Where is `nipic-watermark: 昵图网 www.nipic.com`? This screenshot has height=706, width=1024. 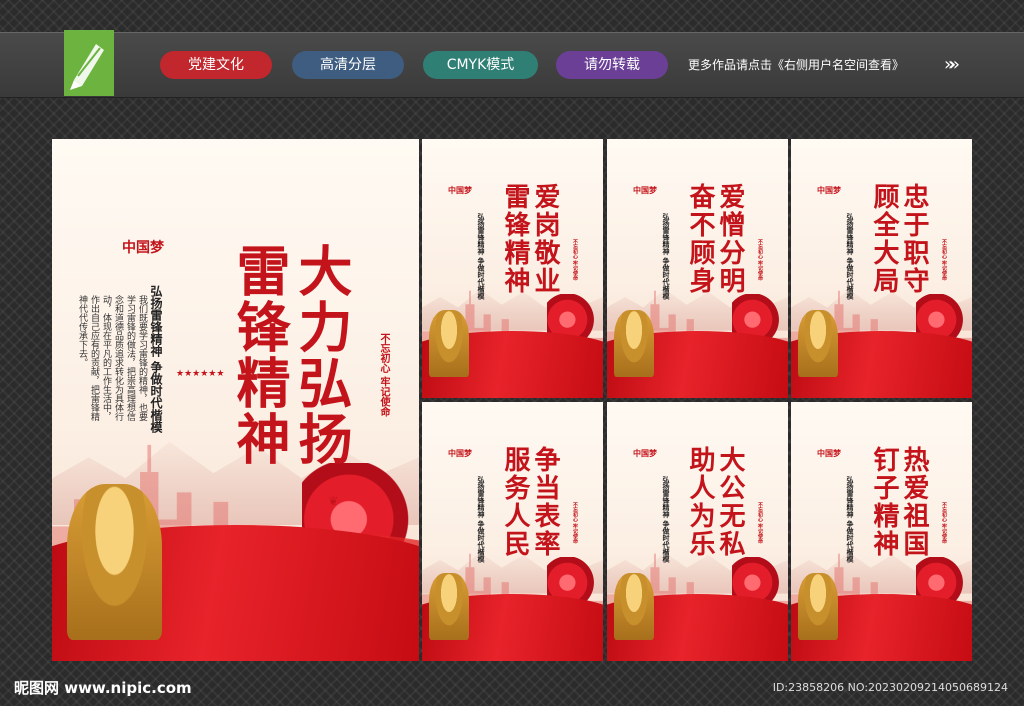
nipic-watermark: 昵图网 www.nipic.com is located at coordinates (103, 688).